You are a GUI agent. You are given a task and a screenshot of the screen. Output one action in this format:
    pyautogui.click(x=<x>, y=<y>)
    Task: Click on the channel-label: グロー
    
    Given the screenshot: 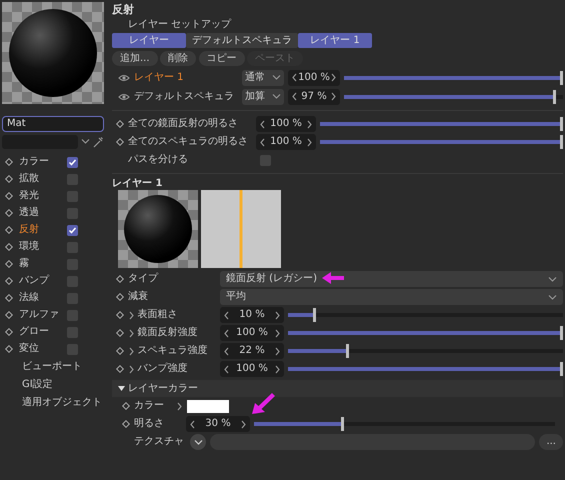 What is the action you would take?
    pyautogui.click(x=40, y=332)
    